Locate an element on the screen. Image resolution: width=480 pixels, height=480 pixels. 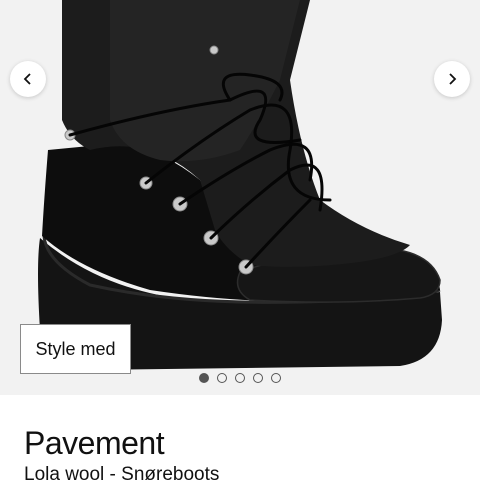
gallery-pagination-dots is located at coordinates (240, 378).